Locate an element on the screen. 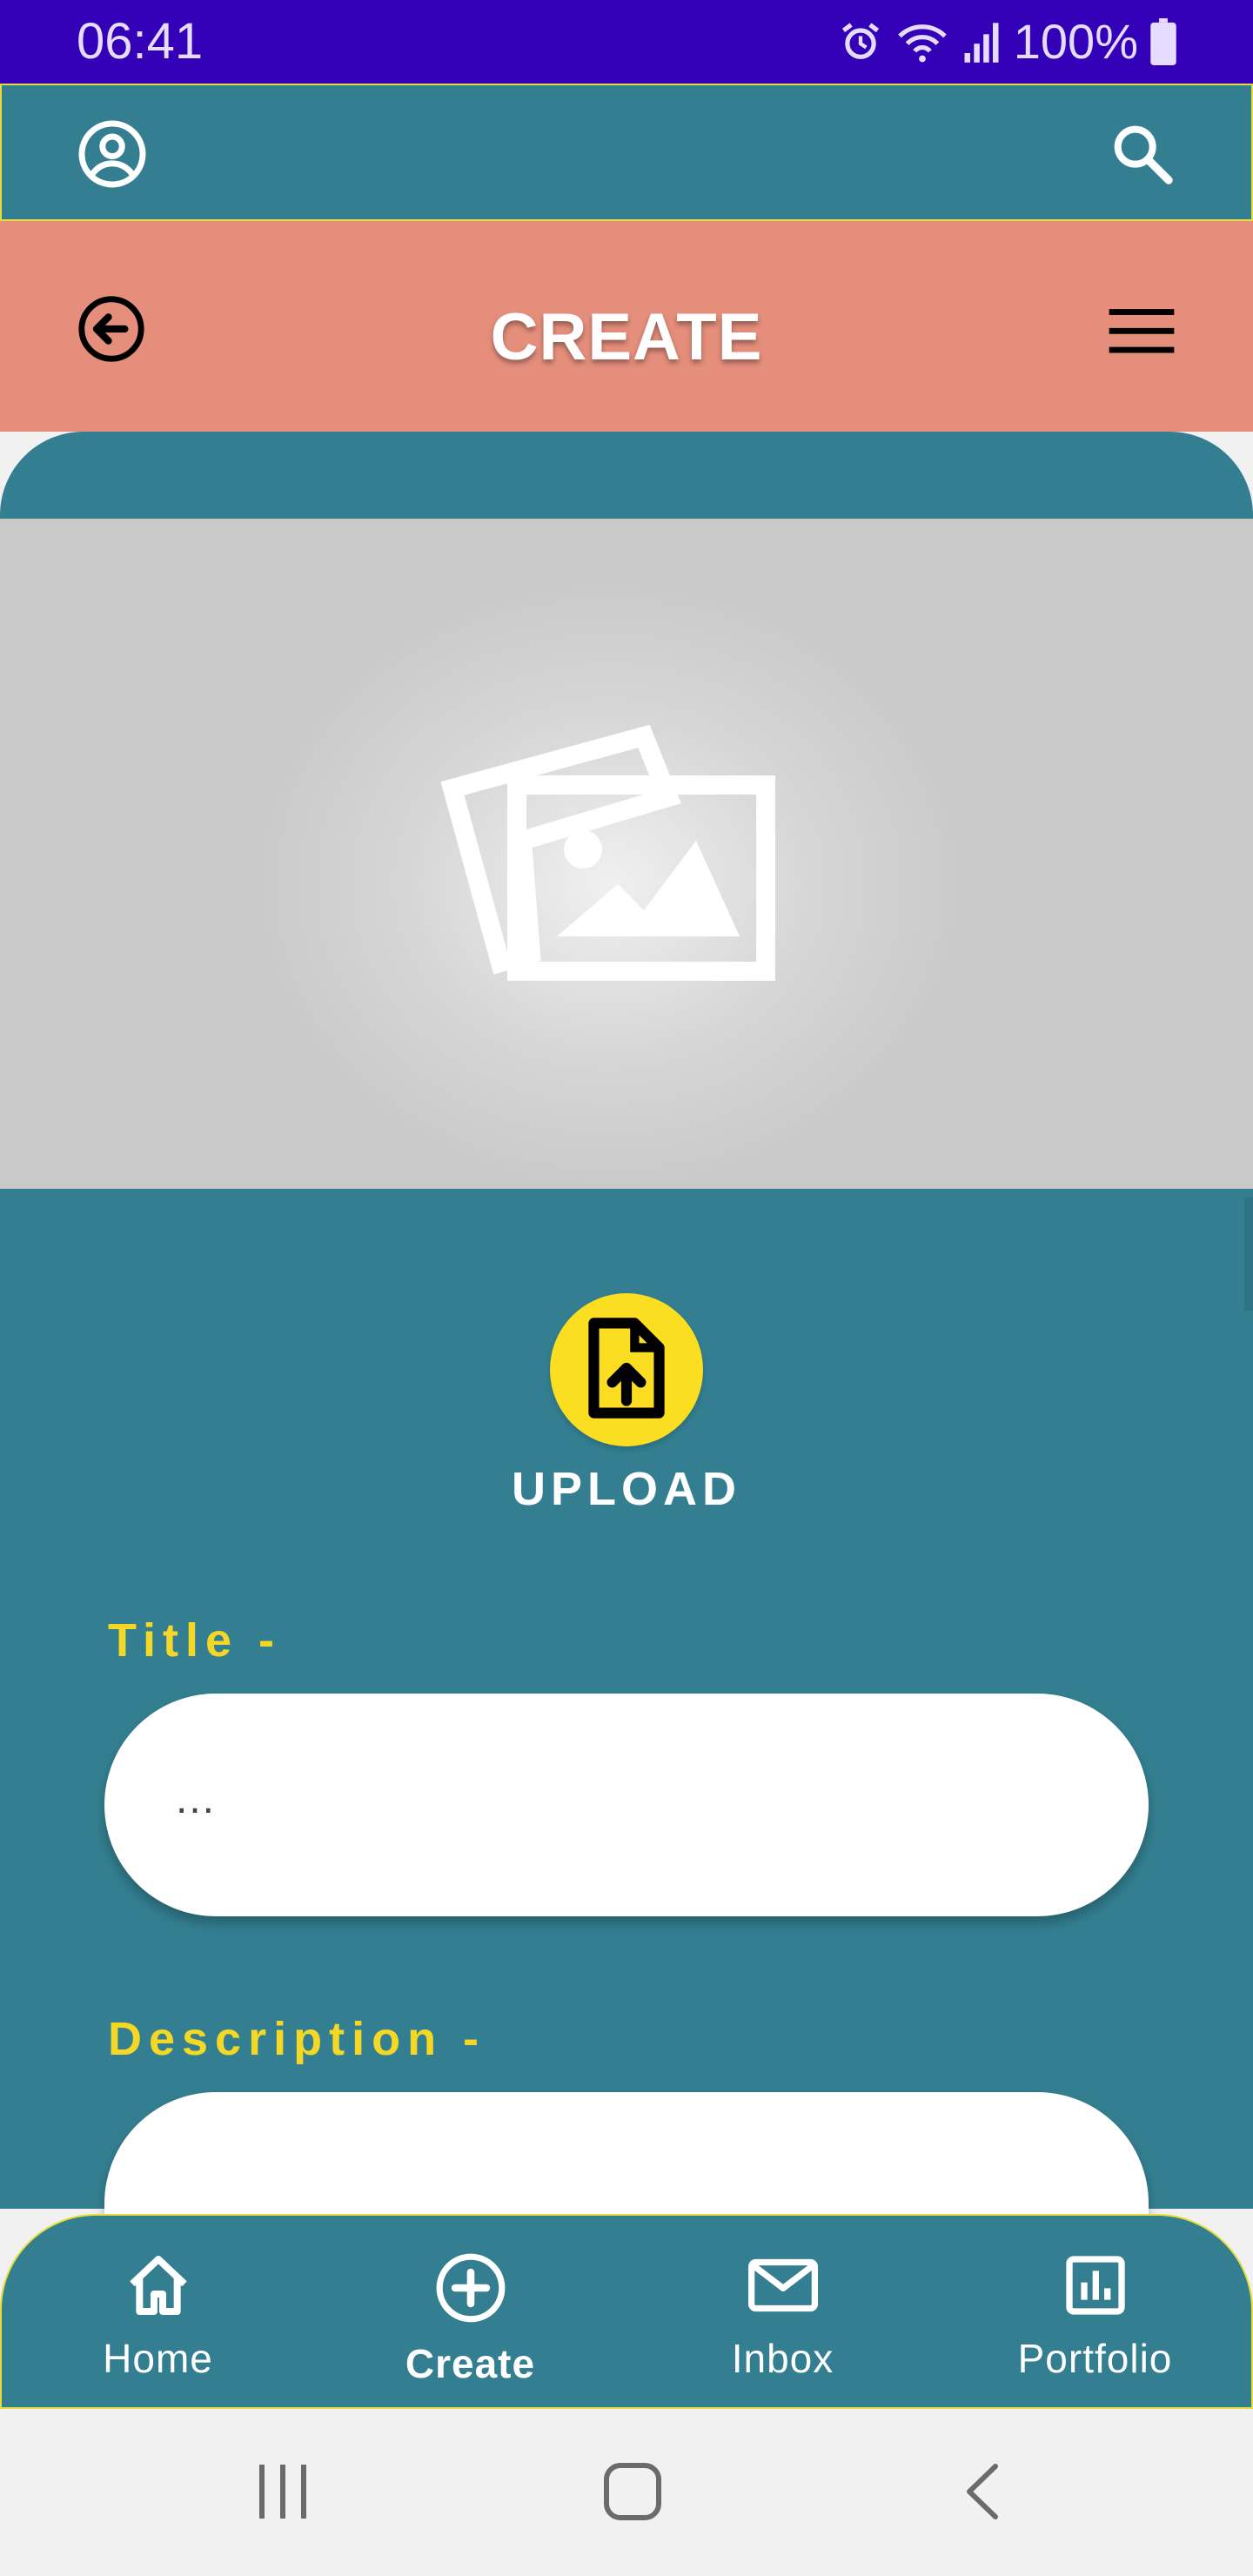 Image resolution: width=1253 pixels, height=2576 pixels. search-button is located at coordinates (1142, 156).